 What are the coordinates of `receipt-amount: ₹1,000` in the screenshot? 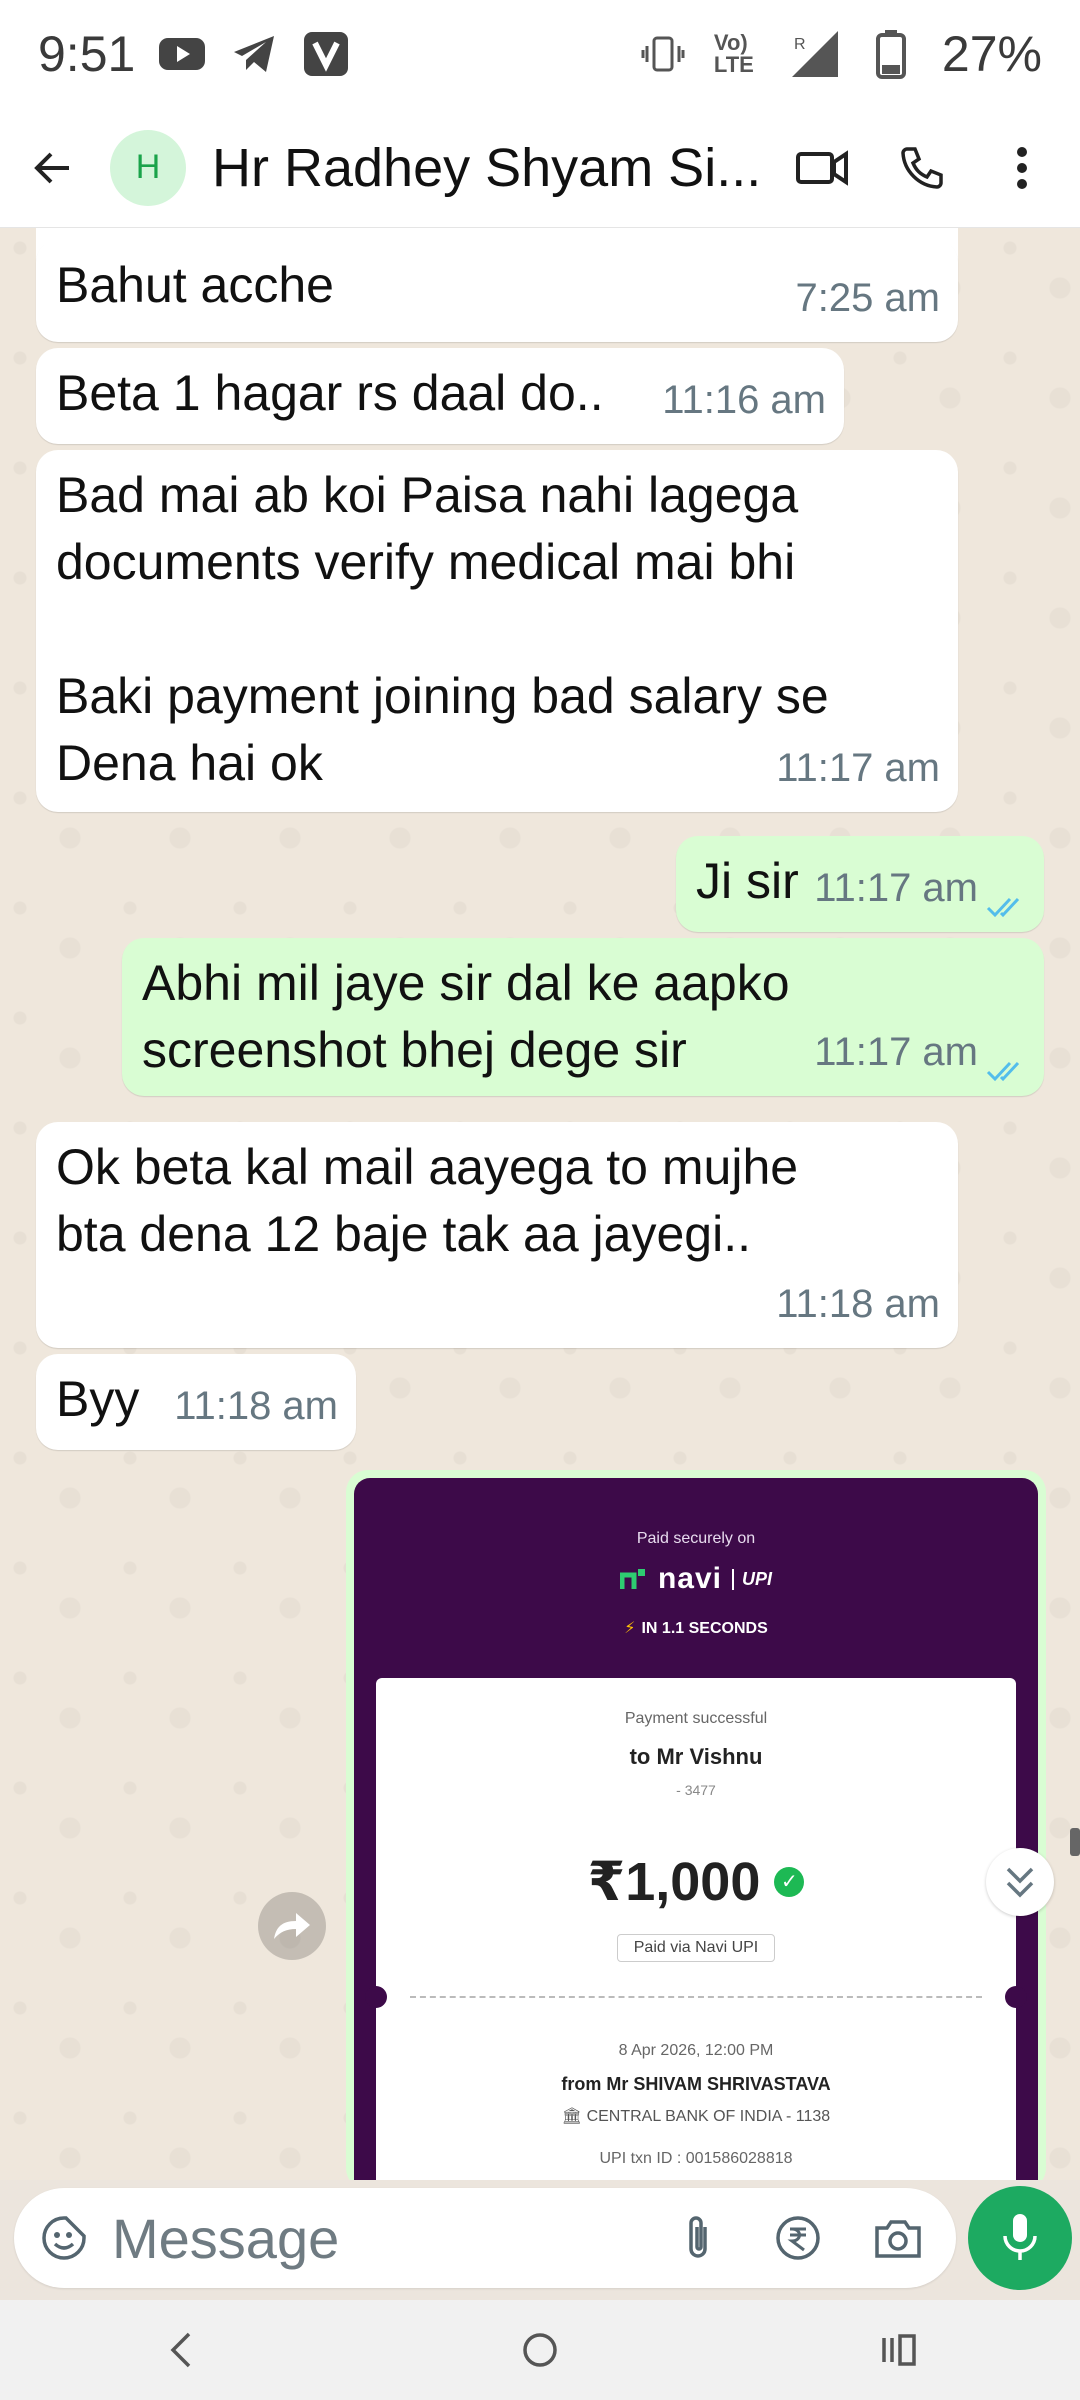 It's located at (674, 1882).